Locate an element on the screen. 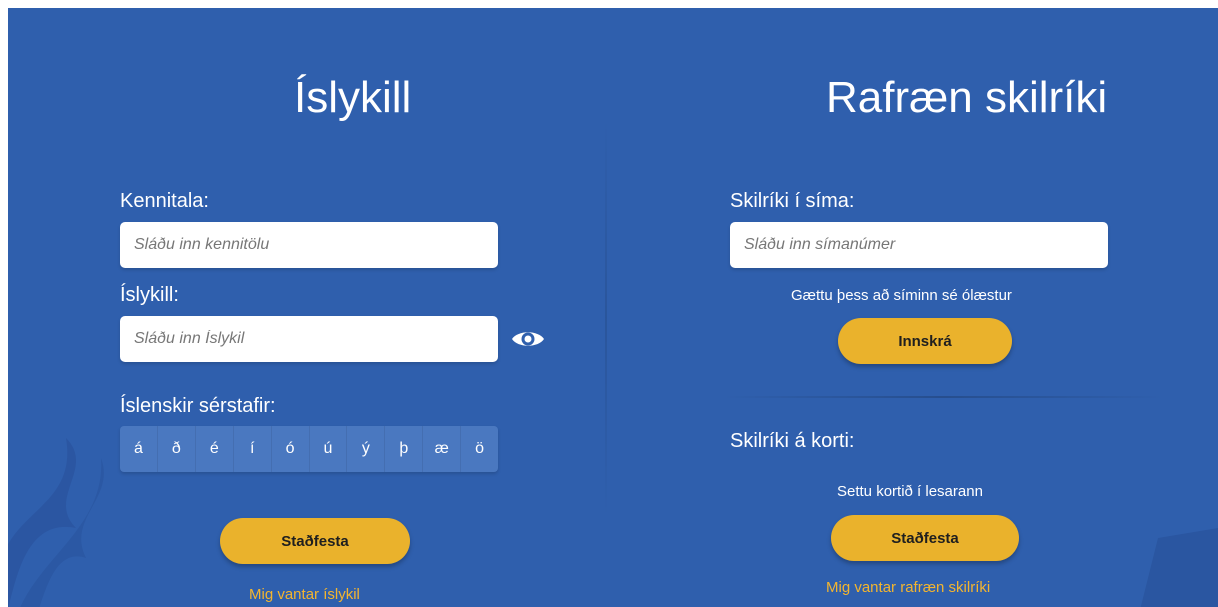  special-char-button: ö is located at coordinates (479, 449).